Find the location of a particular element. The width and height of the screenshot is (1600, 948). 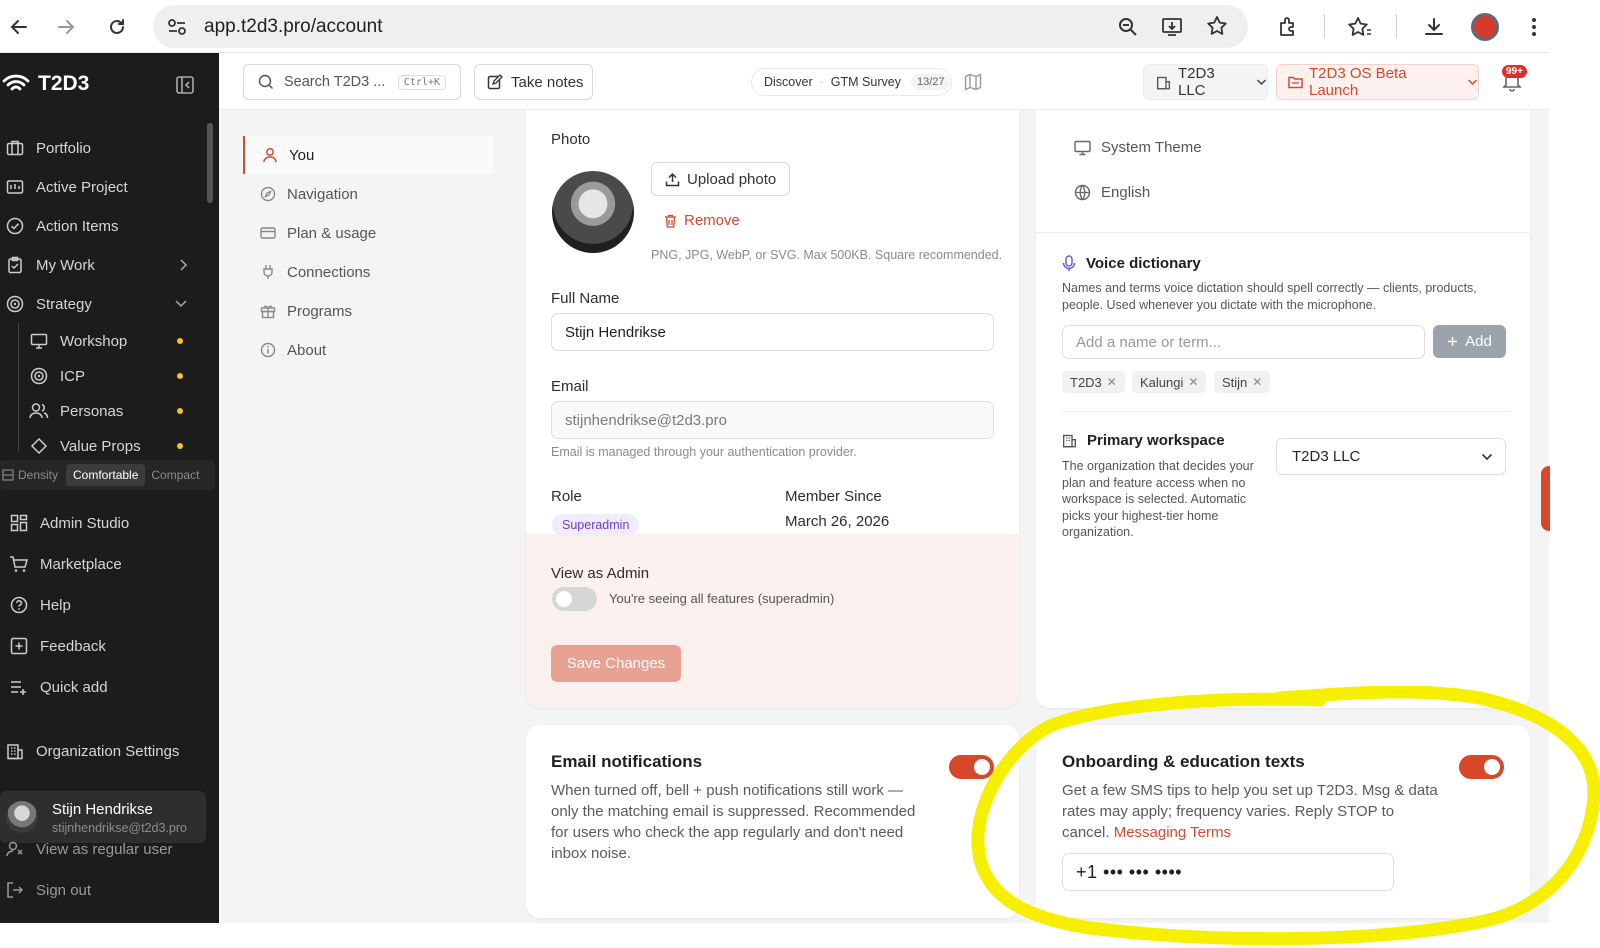

sidebar-item-help: Help is located at coordinates (39, 605).